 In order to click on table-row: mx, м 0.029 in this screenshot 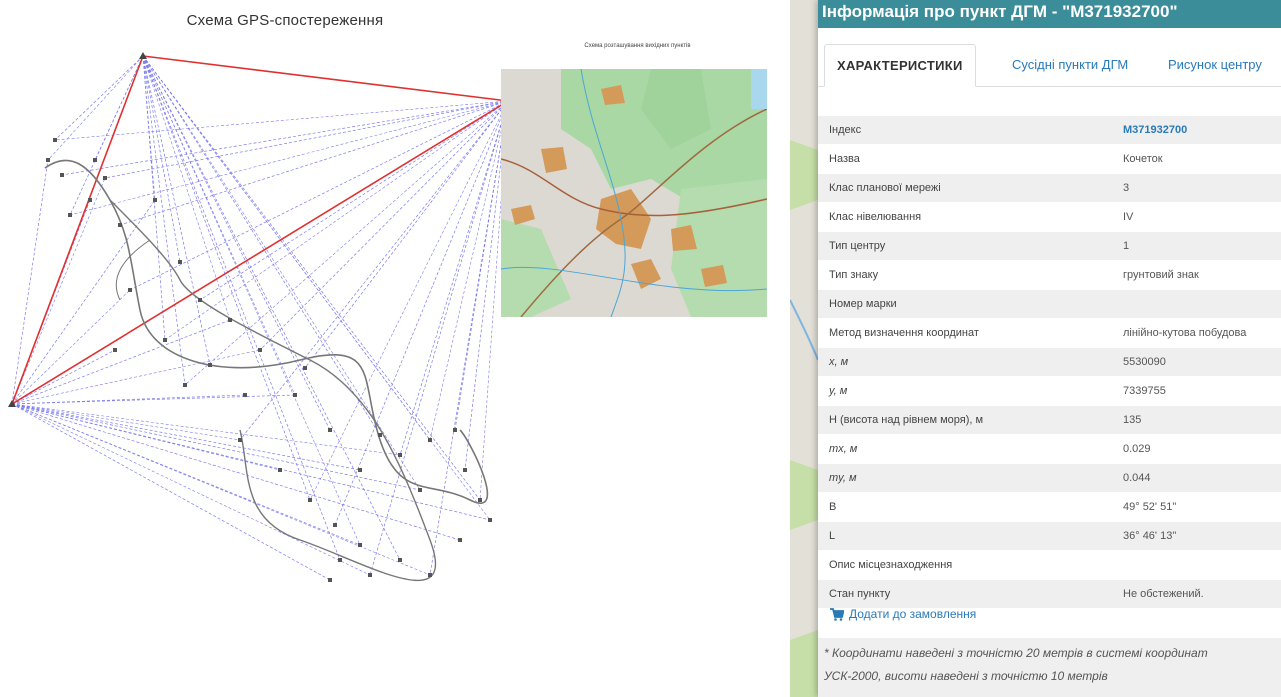, I will do `click(1049, 449)`.